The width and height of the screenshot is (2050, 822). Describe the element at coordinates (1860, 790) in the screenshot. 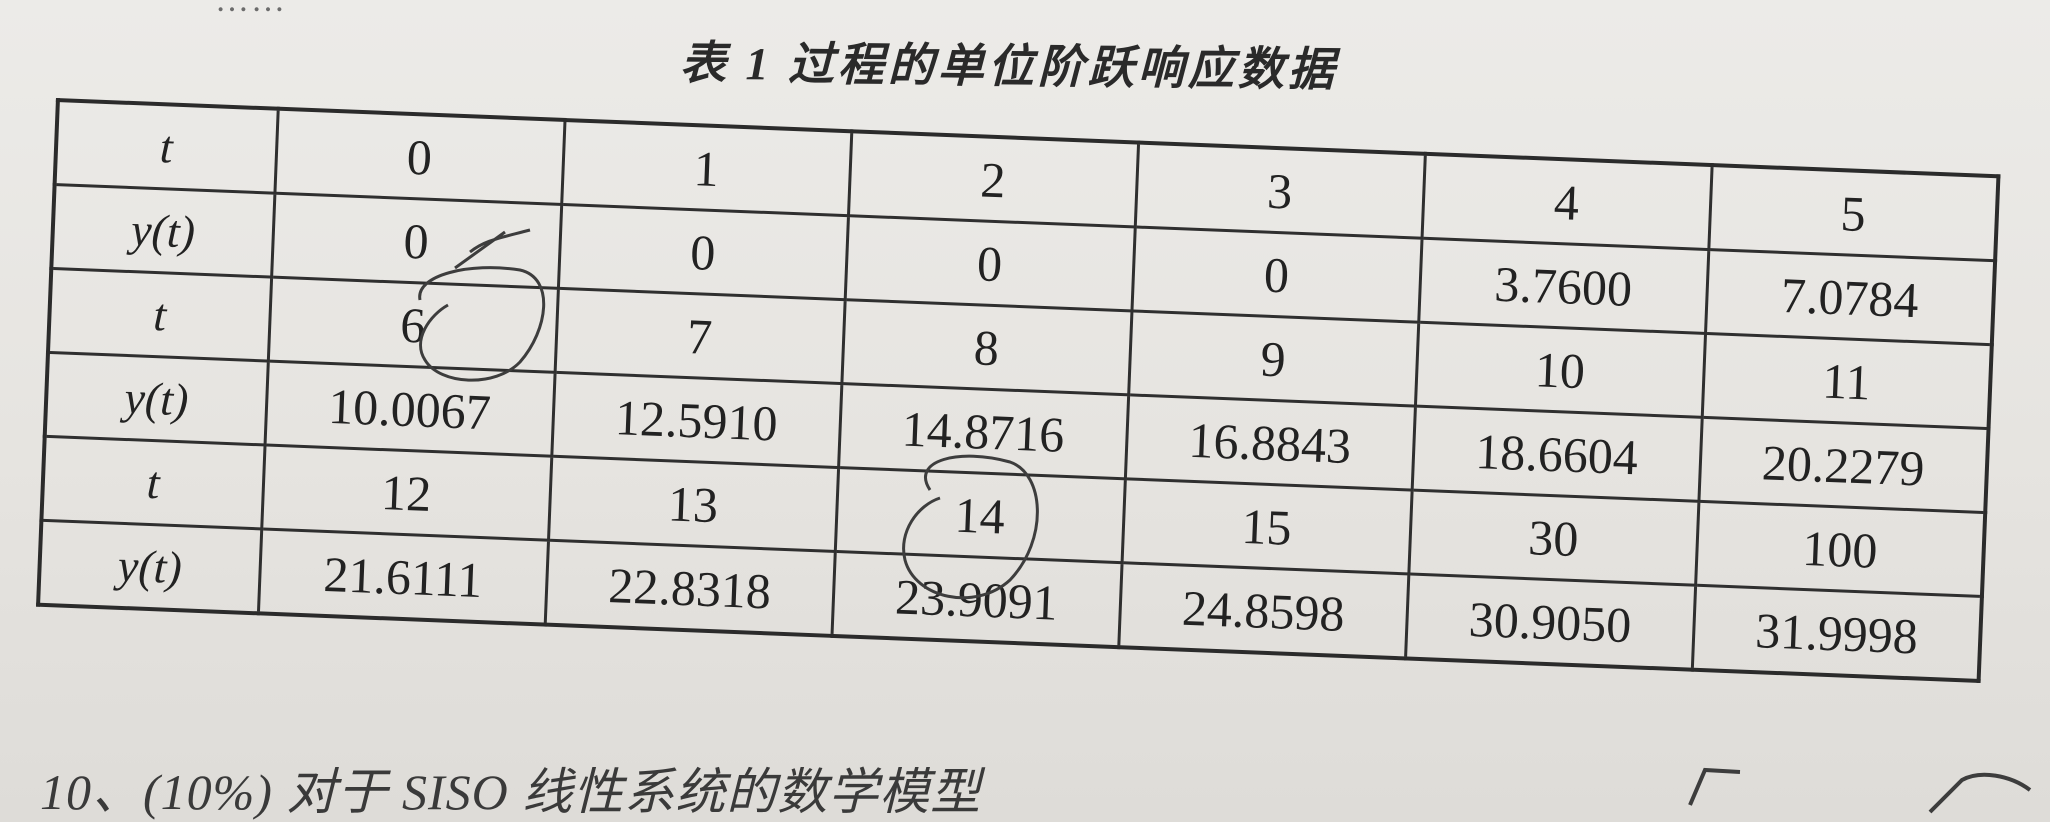

I see `pen-scribble-corner` at that location.